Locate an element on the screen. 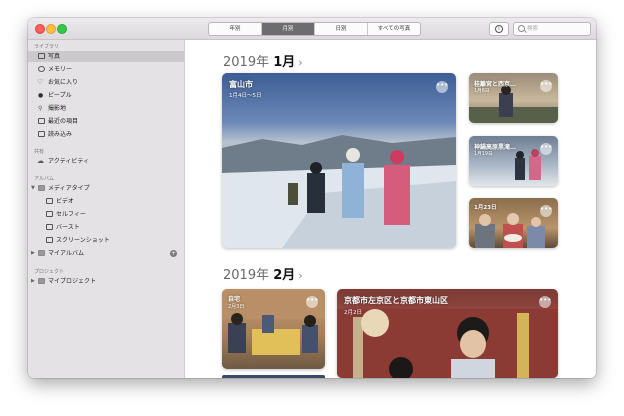 This screenshot has width=624, height=416. shared-section-label: 共有 is located at coordinates (39, 152).